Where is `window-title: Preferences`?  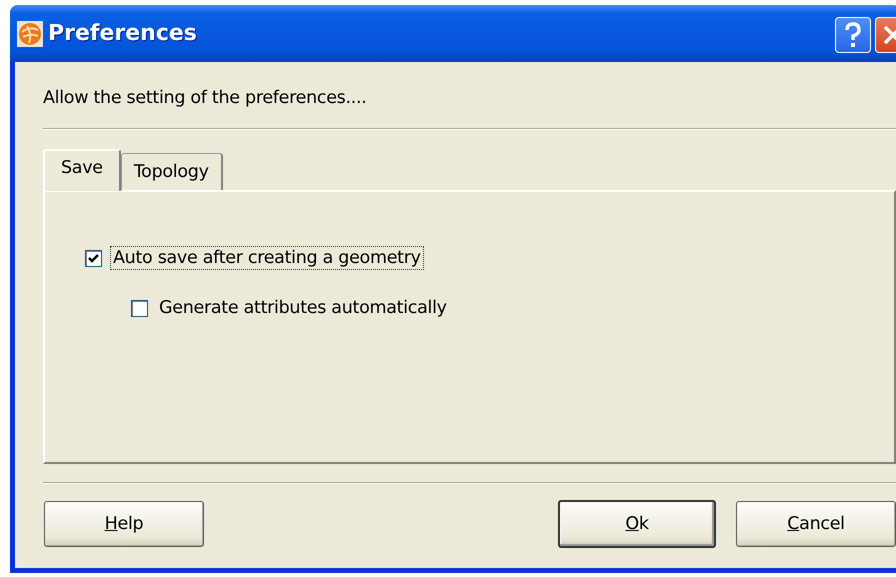 window-title: Preferences is located at coordinates (122, 33).